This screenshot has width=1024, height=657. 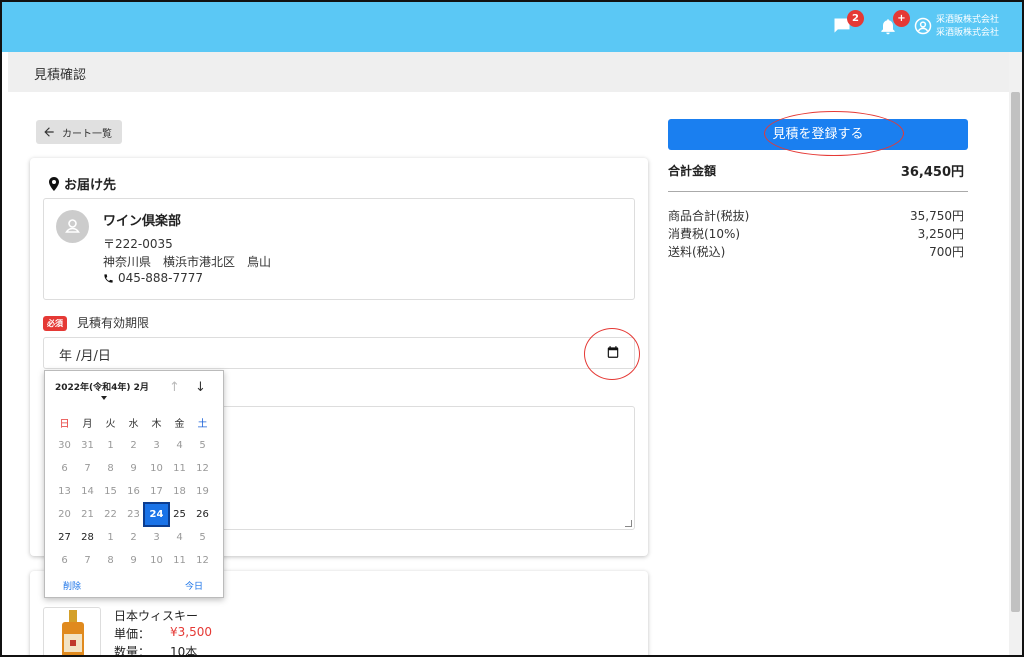 I want to click on required-badge: 必須, so click(x=55, y=323).